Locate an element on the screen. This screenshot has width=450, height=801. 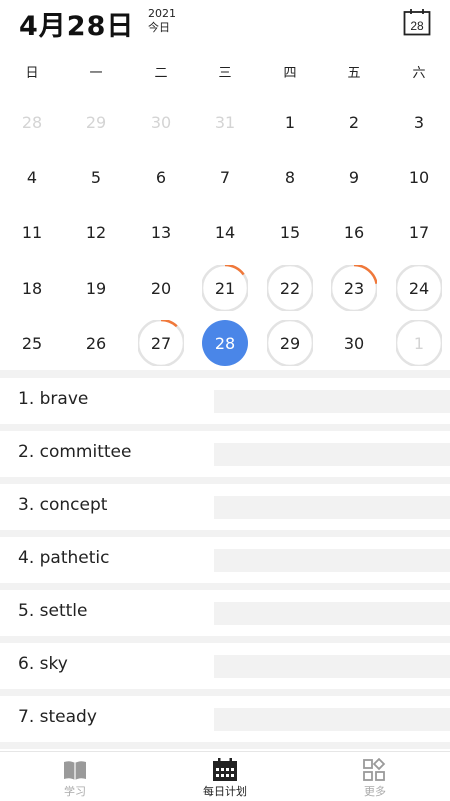
calendar-day: 19 is located at coordinates (96, 288).